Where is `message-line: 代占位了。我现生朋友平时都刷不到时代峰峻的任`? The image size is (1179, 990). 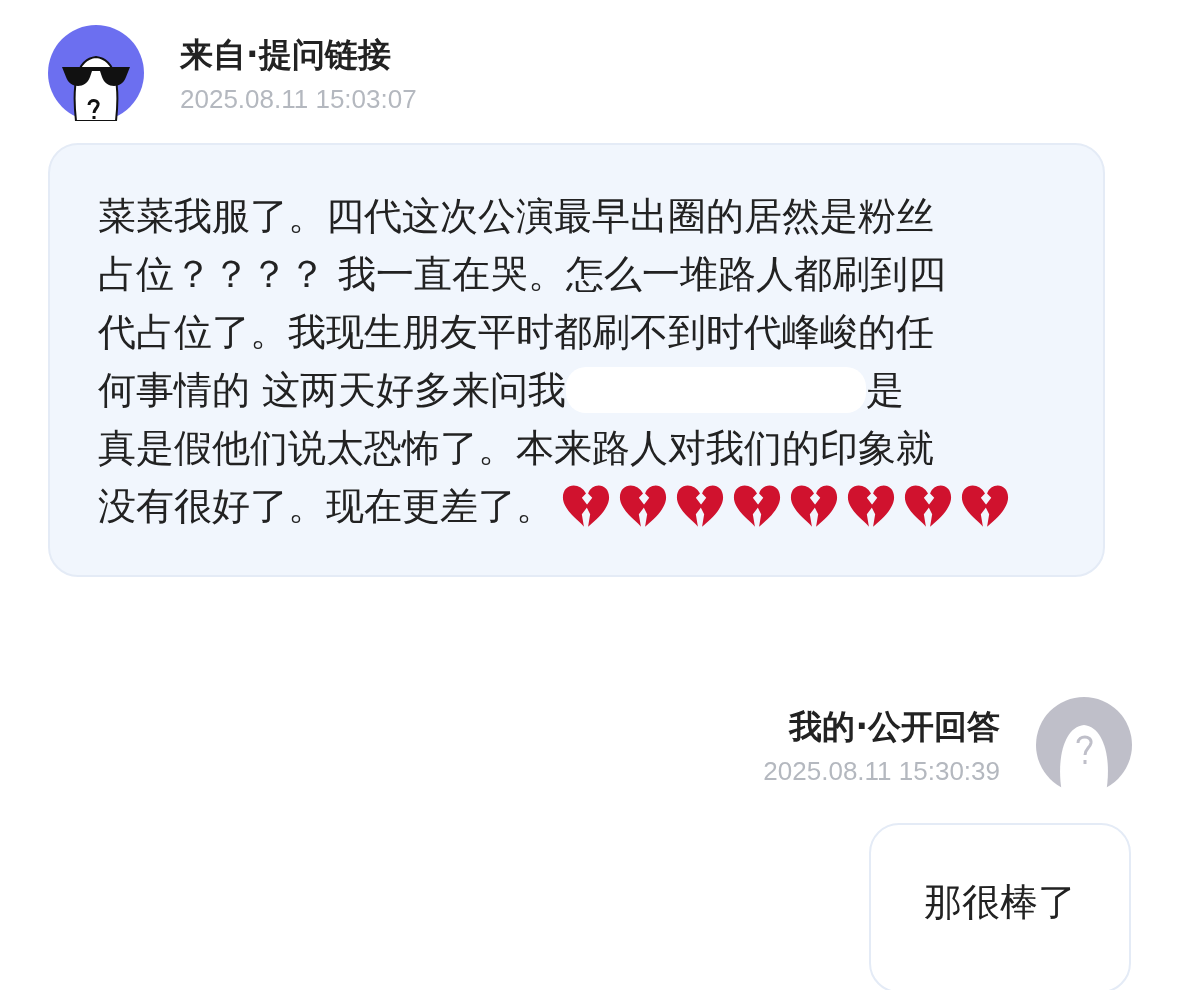 message-line: 代占位了。我现生朋友平时都刷不到时代峰峻的任 is located at coordinates (516, 332).